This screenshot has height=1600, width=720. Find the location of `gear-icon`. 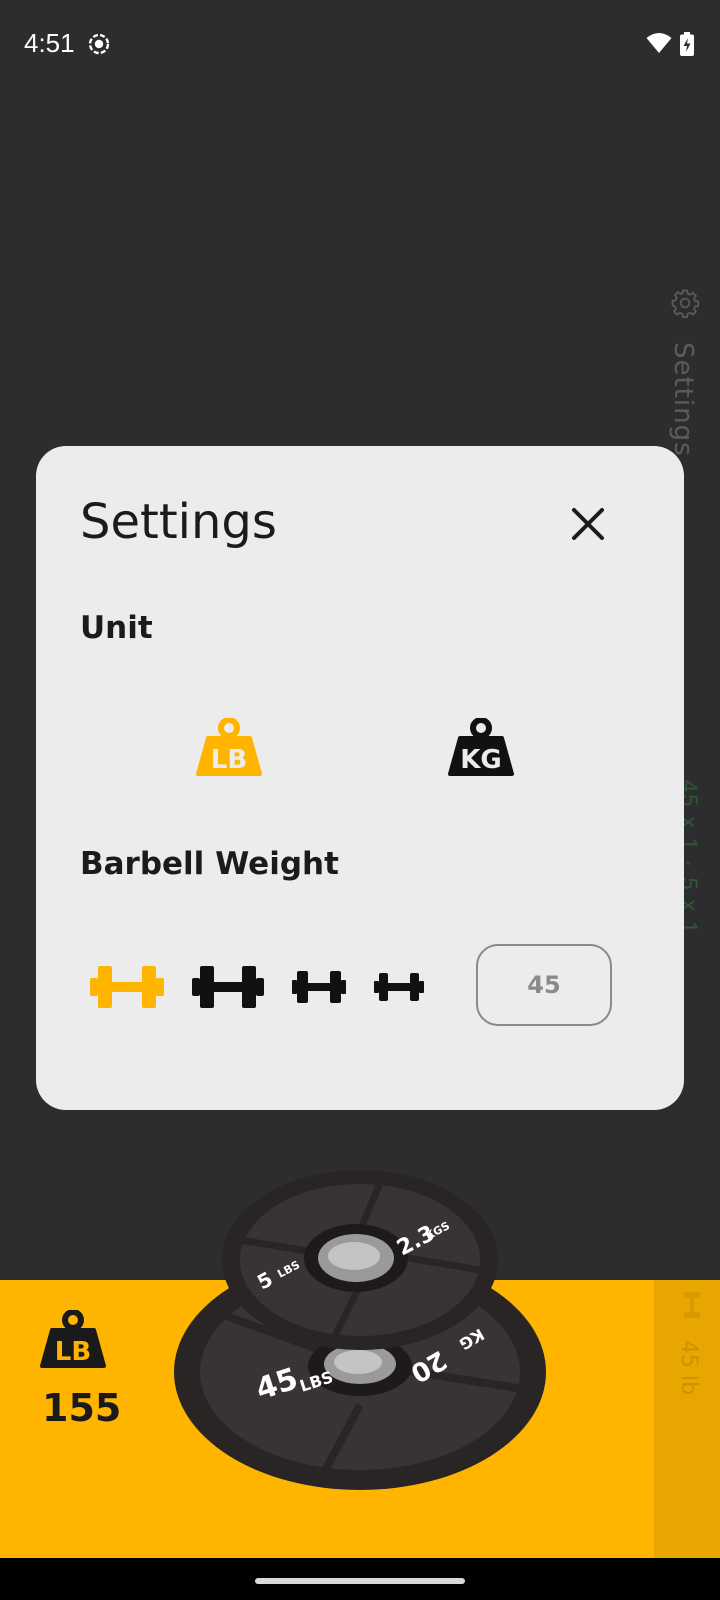

gear-icon is located at coordinates (685, 303).